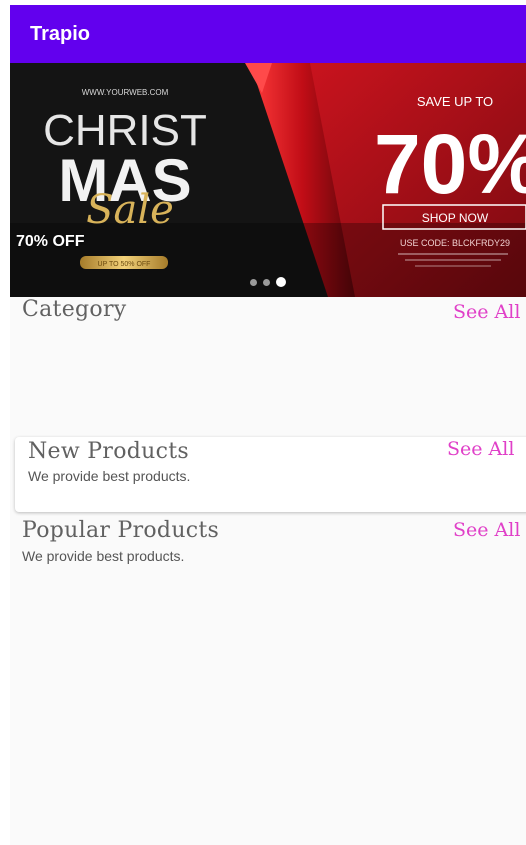  What do you see at coordinates (109, 476) in the screenshot?
I see `new-products-subtitle: We provide best products.` at bounding box center [109, 476].